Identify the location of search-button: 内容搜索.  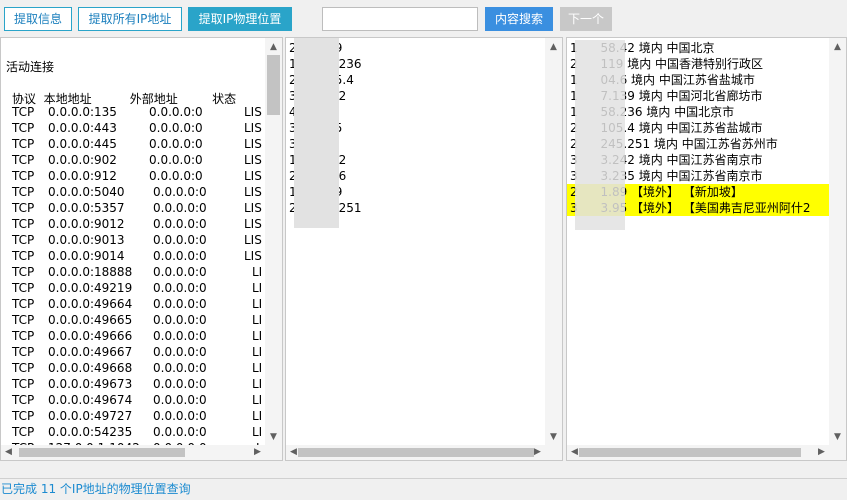
(519, 19).